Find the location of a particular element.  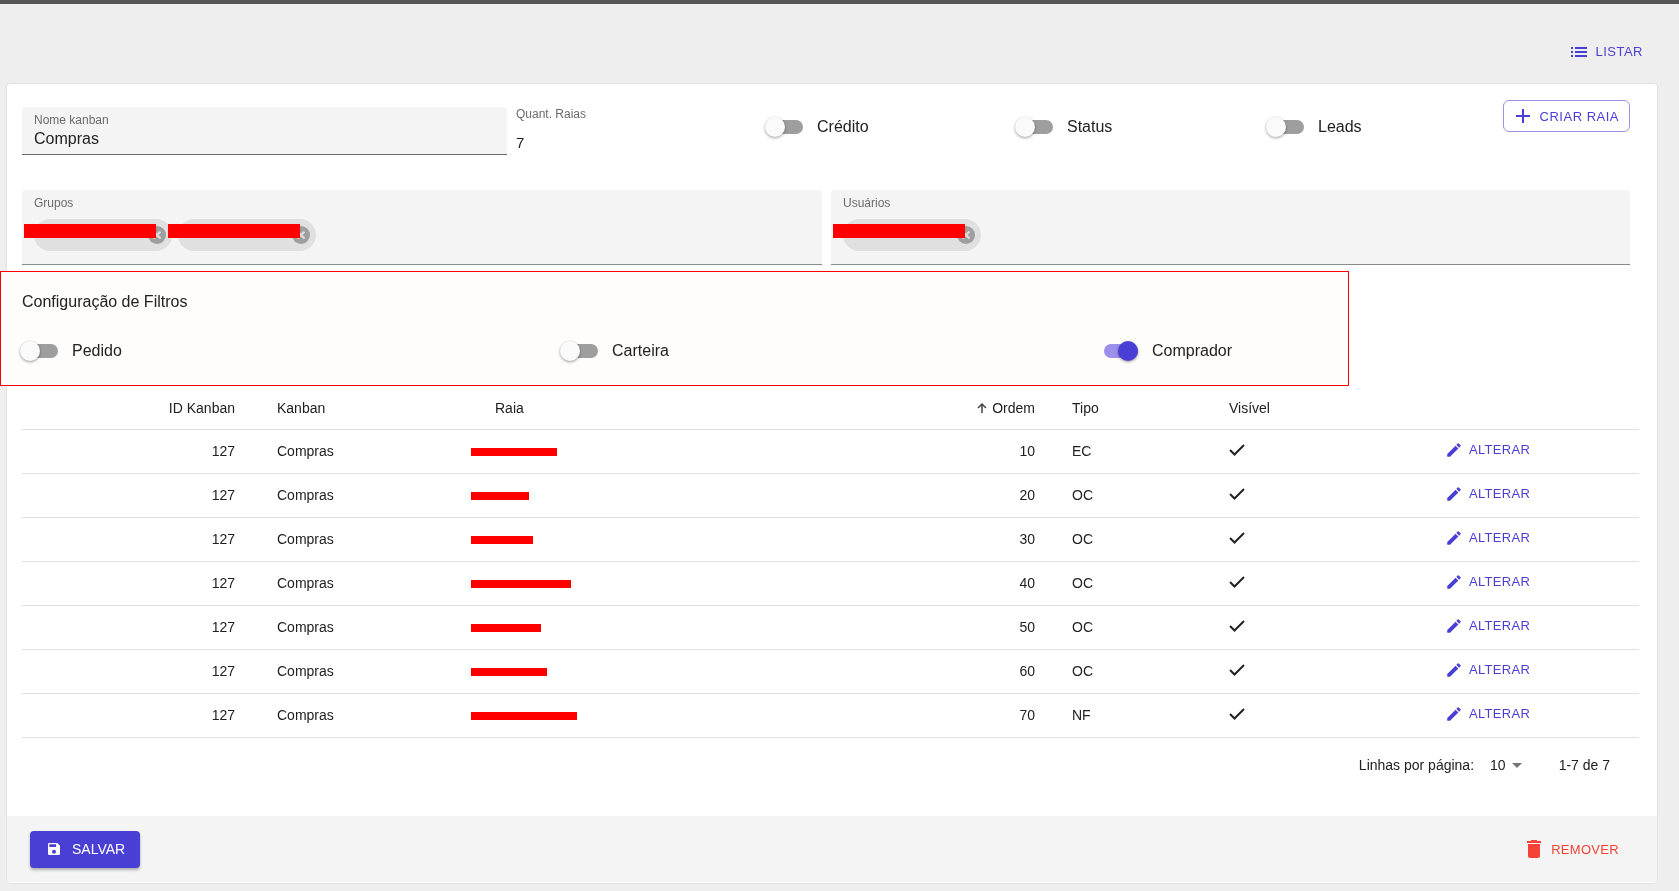

column-header: Ordem is located at coordinates (975, 408).